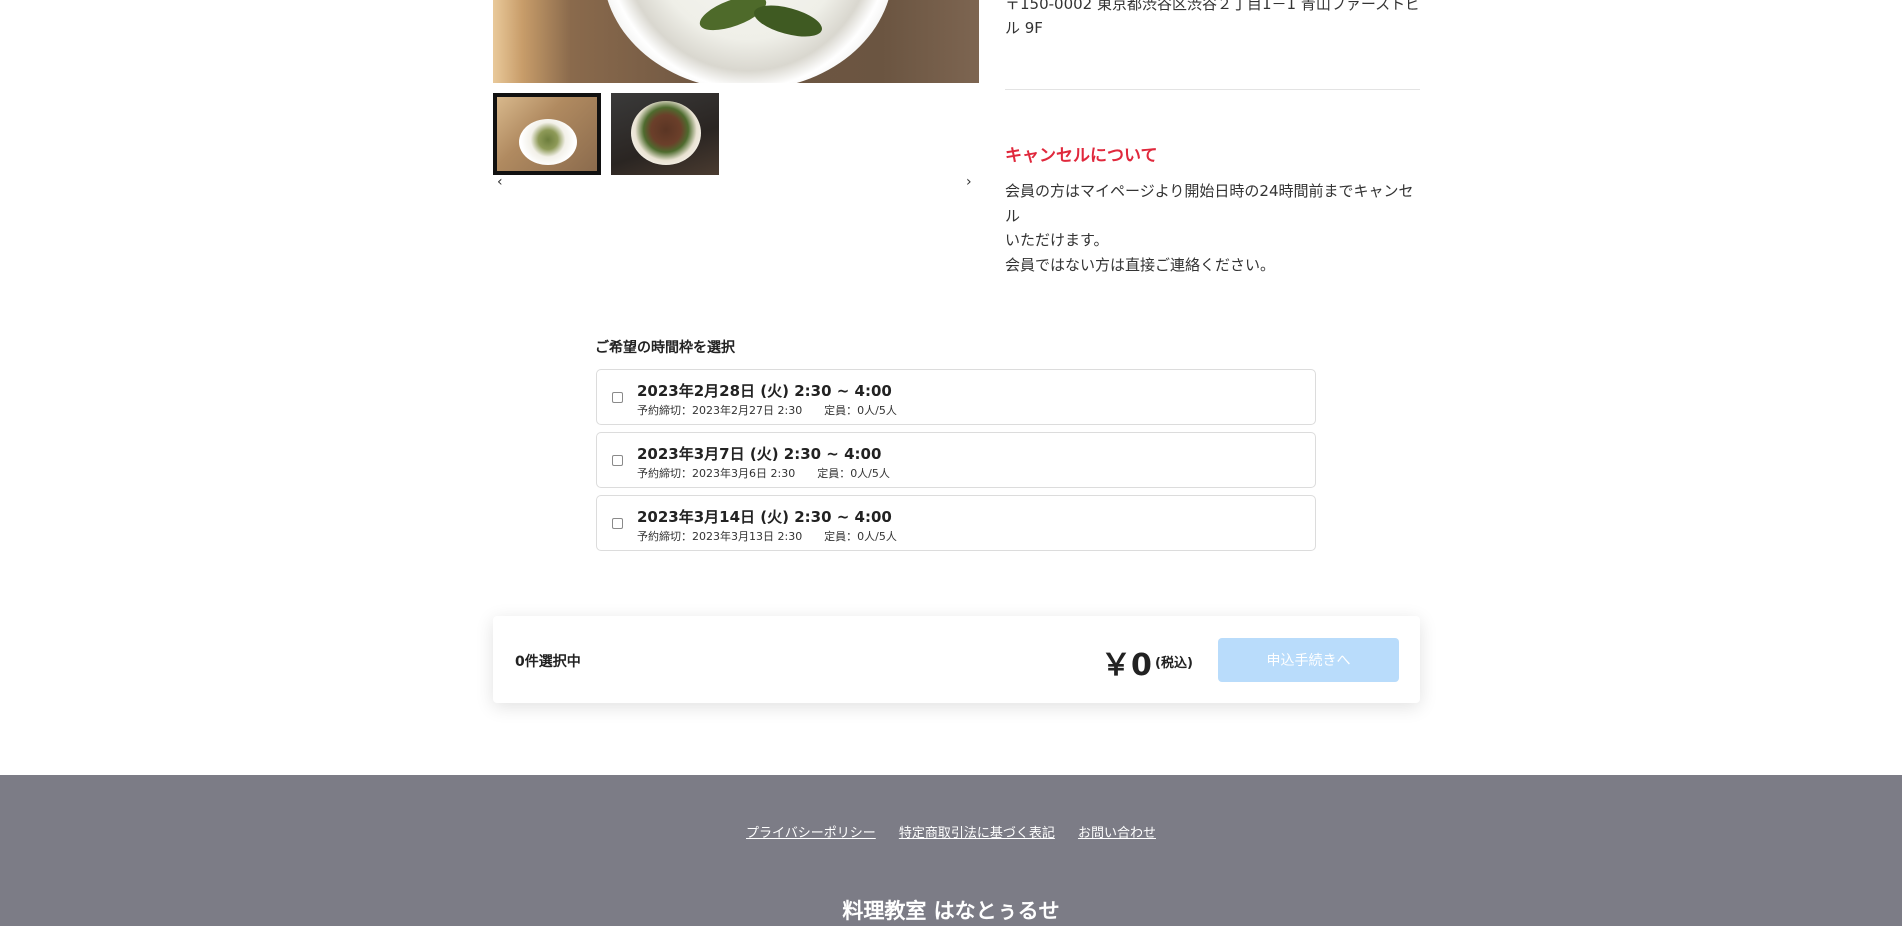 Image resolution: width=1902 pixels, height=926 pixels. What do you see at coordinates (811, 833) in the screenshot?
I see `privacy-policy-link: プライバシーポリシー` at bounding box center [811, 833].